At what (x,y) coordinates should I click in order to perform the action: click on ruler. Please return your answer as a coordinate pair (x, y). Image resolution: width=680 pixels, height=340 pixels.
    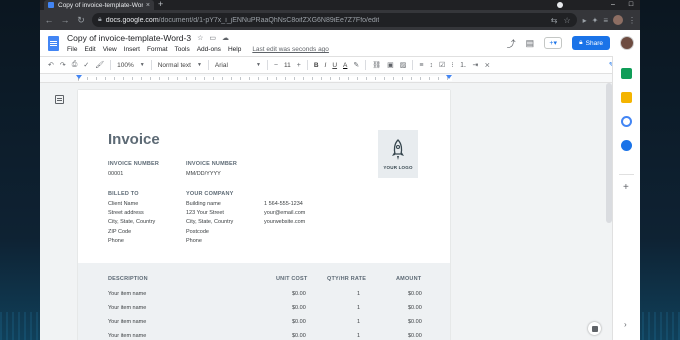
    Looking at the image, I should click on (326, 78).